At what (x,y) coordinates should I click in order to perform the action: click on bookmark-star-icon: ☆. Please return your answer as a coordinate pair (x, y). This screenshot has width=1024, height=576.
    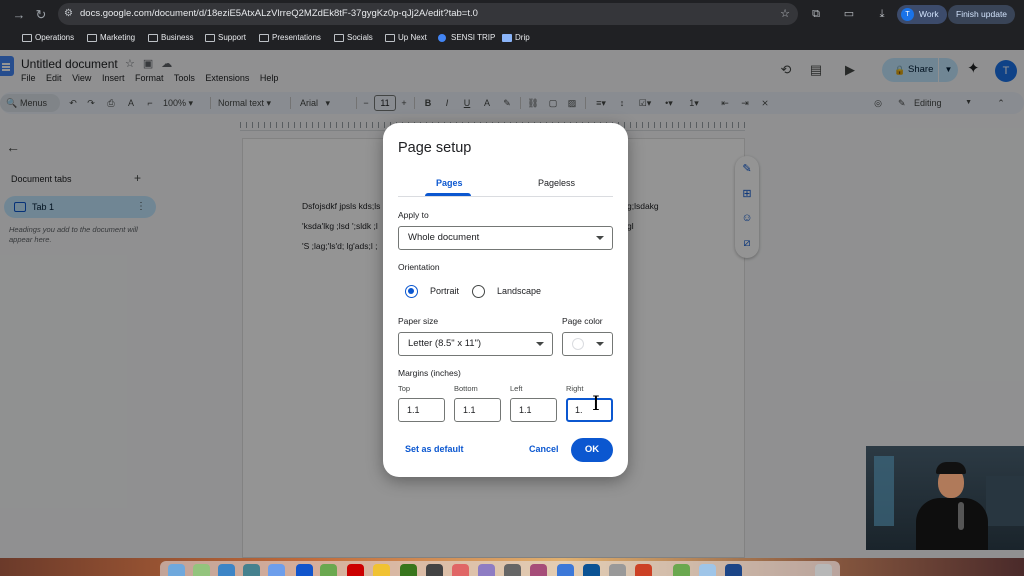
    Looking at the image, I should click on (785, 14).